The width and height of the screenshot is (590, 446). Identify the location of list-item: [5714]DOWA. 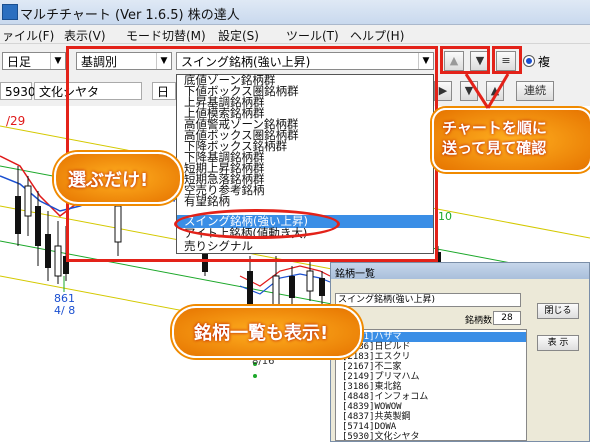
(369, 427).